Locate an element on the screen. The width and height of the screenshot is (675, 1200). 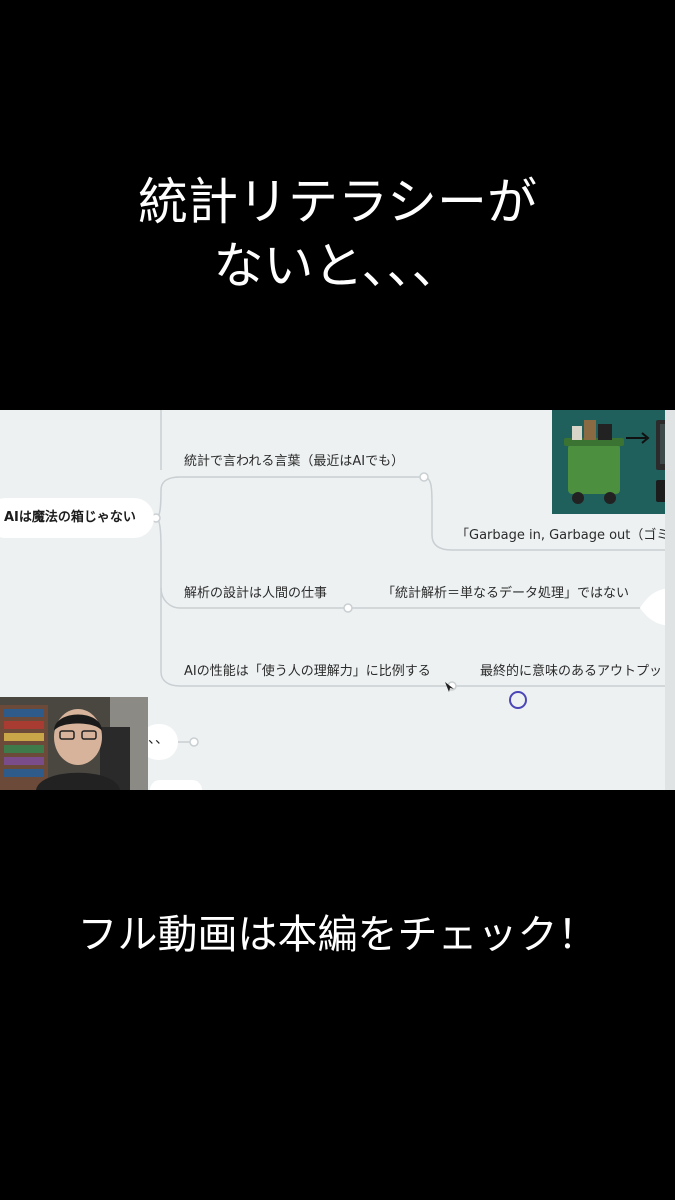
webcam-overlay is located at coordinates (74, 743).